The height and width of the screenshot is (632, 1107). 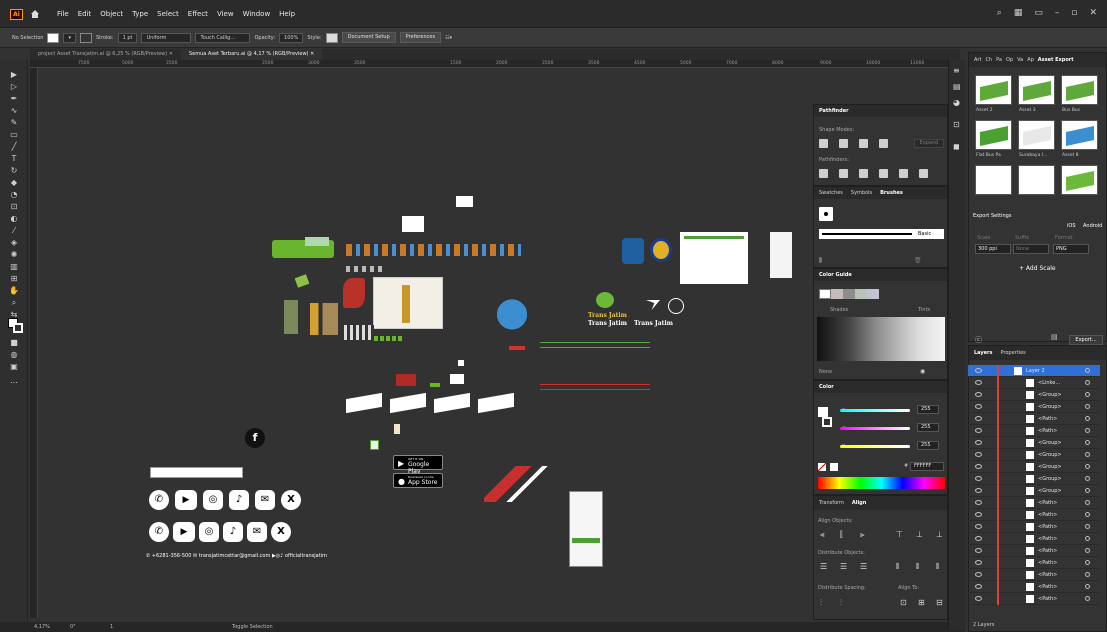 What do you see at coordinates (111, 627) in the screenshot?
I see `artboard-number: 1` at bounding box center [111, 627].